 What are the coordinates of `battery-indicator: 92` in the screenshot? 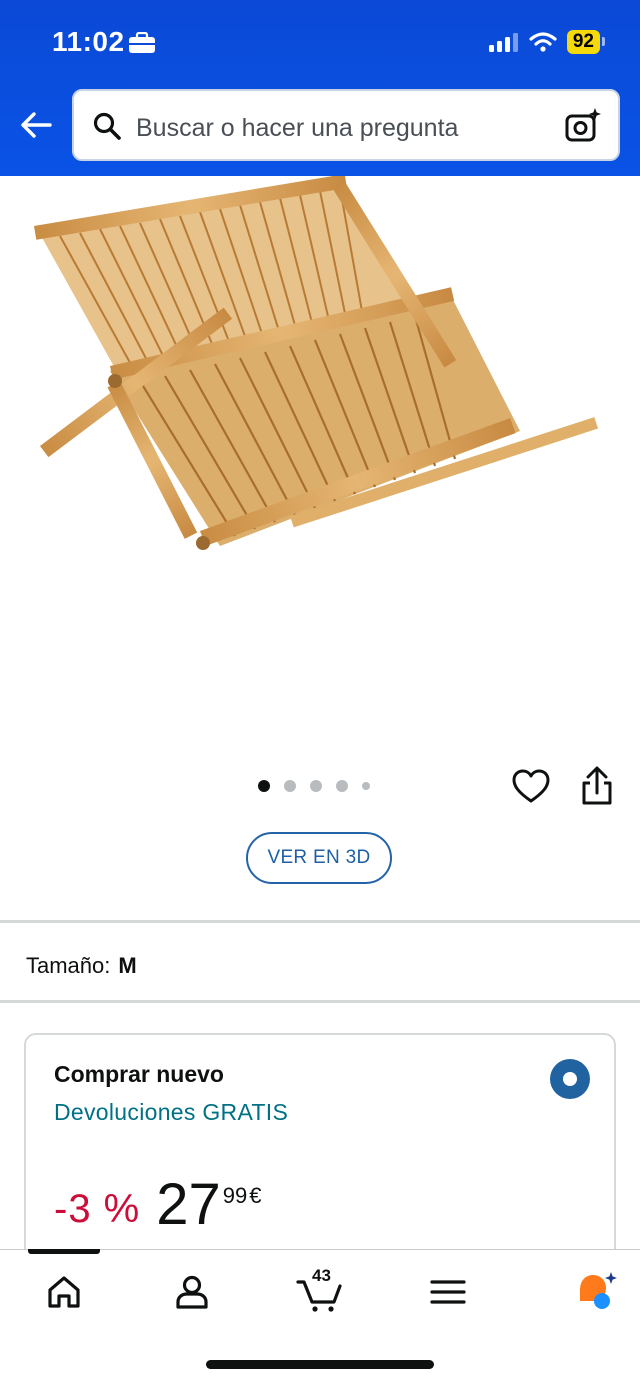 It's located at (586, 42).